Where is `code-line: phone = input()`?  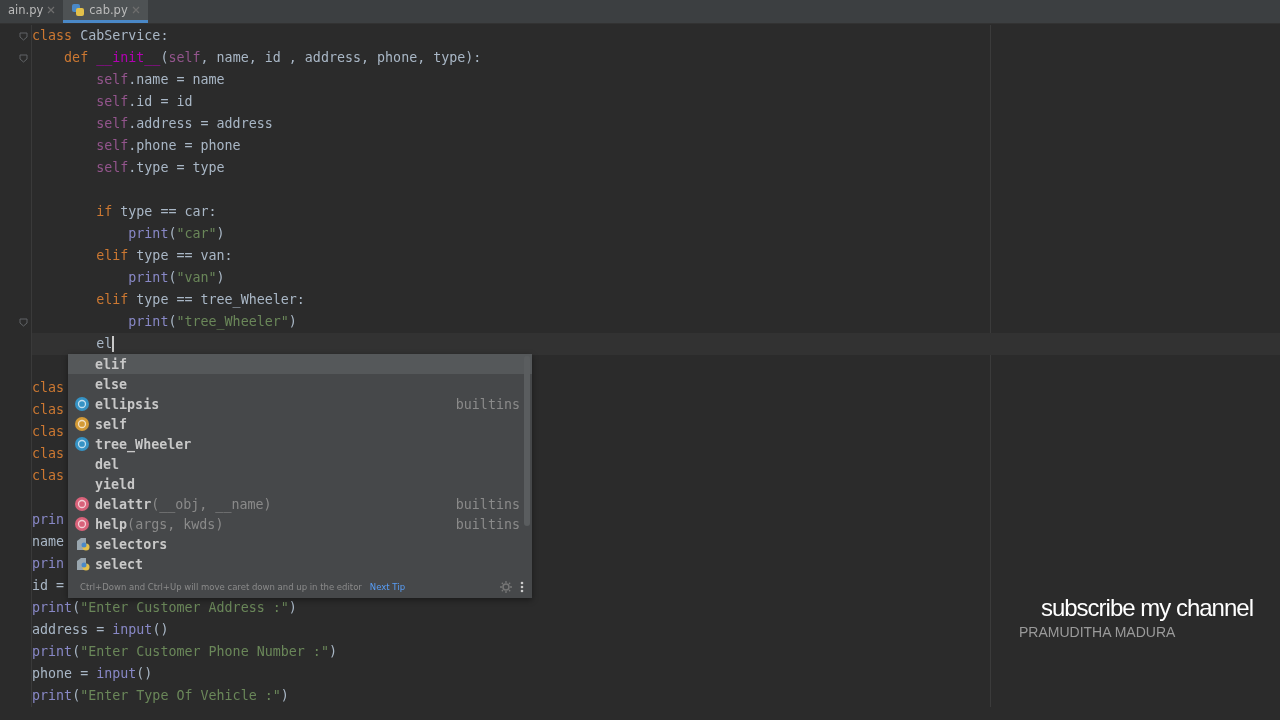
code-line: phone = input() is located at coordinates (92, 674).